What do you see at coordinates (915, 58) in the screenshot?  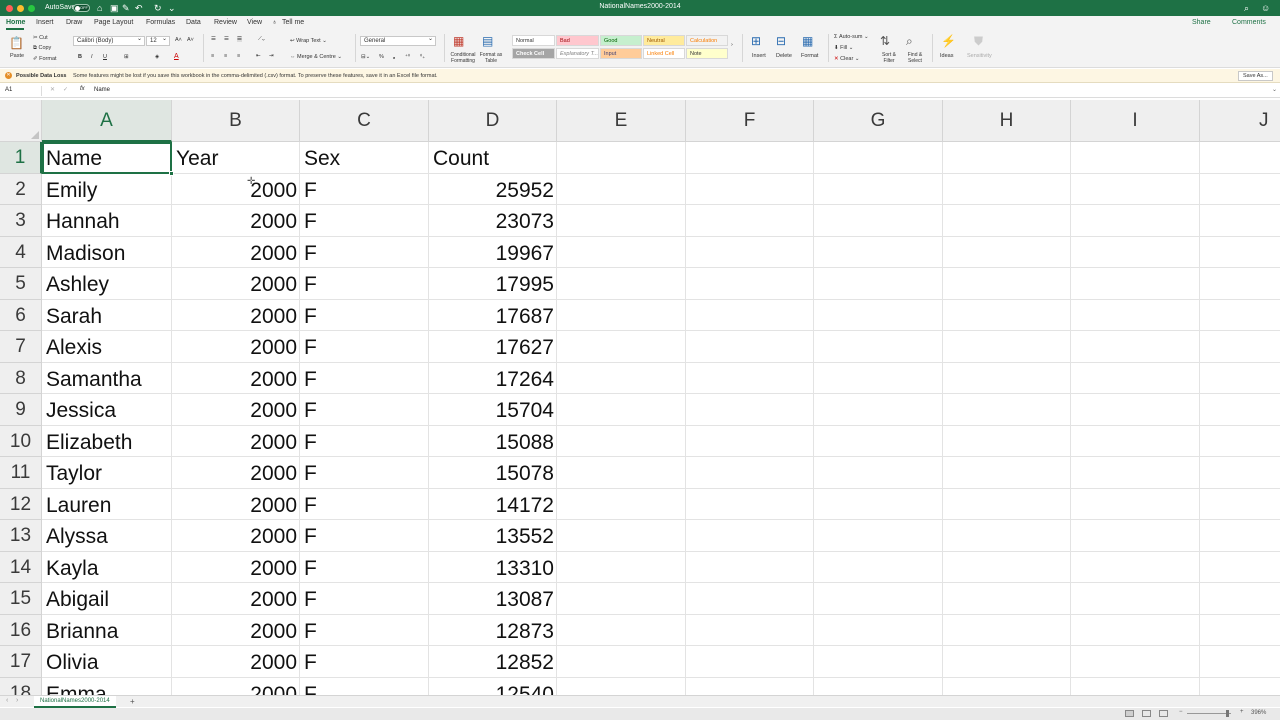 I see `find-select-button: Find & Select` at bounding box center [915, 58].